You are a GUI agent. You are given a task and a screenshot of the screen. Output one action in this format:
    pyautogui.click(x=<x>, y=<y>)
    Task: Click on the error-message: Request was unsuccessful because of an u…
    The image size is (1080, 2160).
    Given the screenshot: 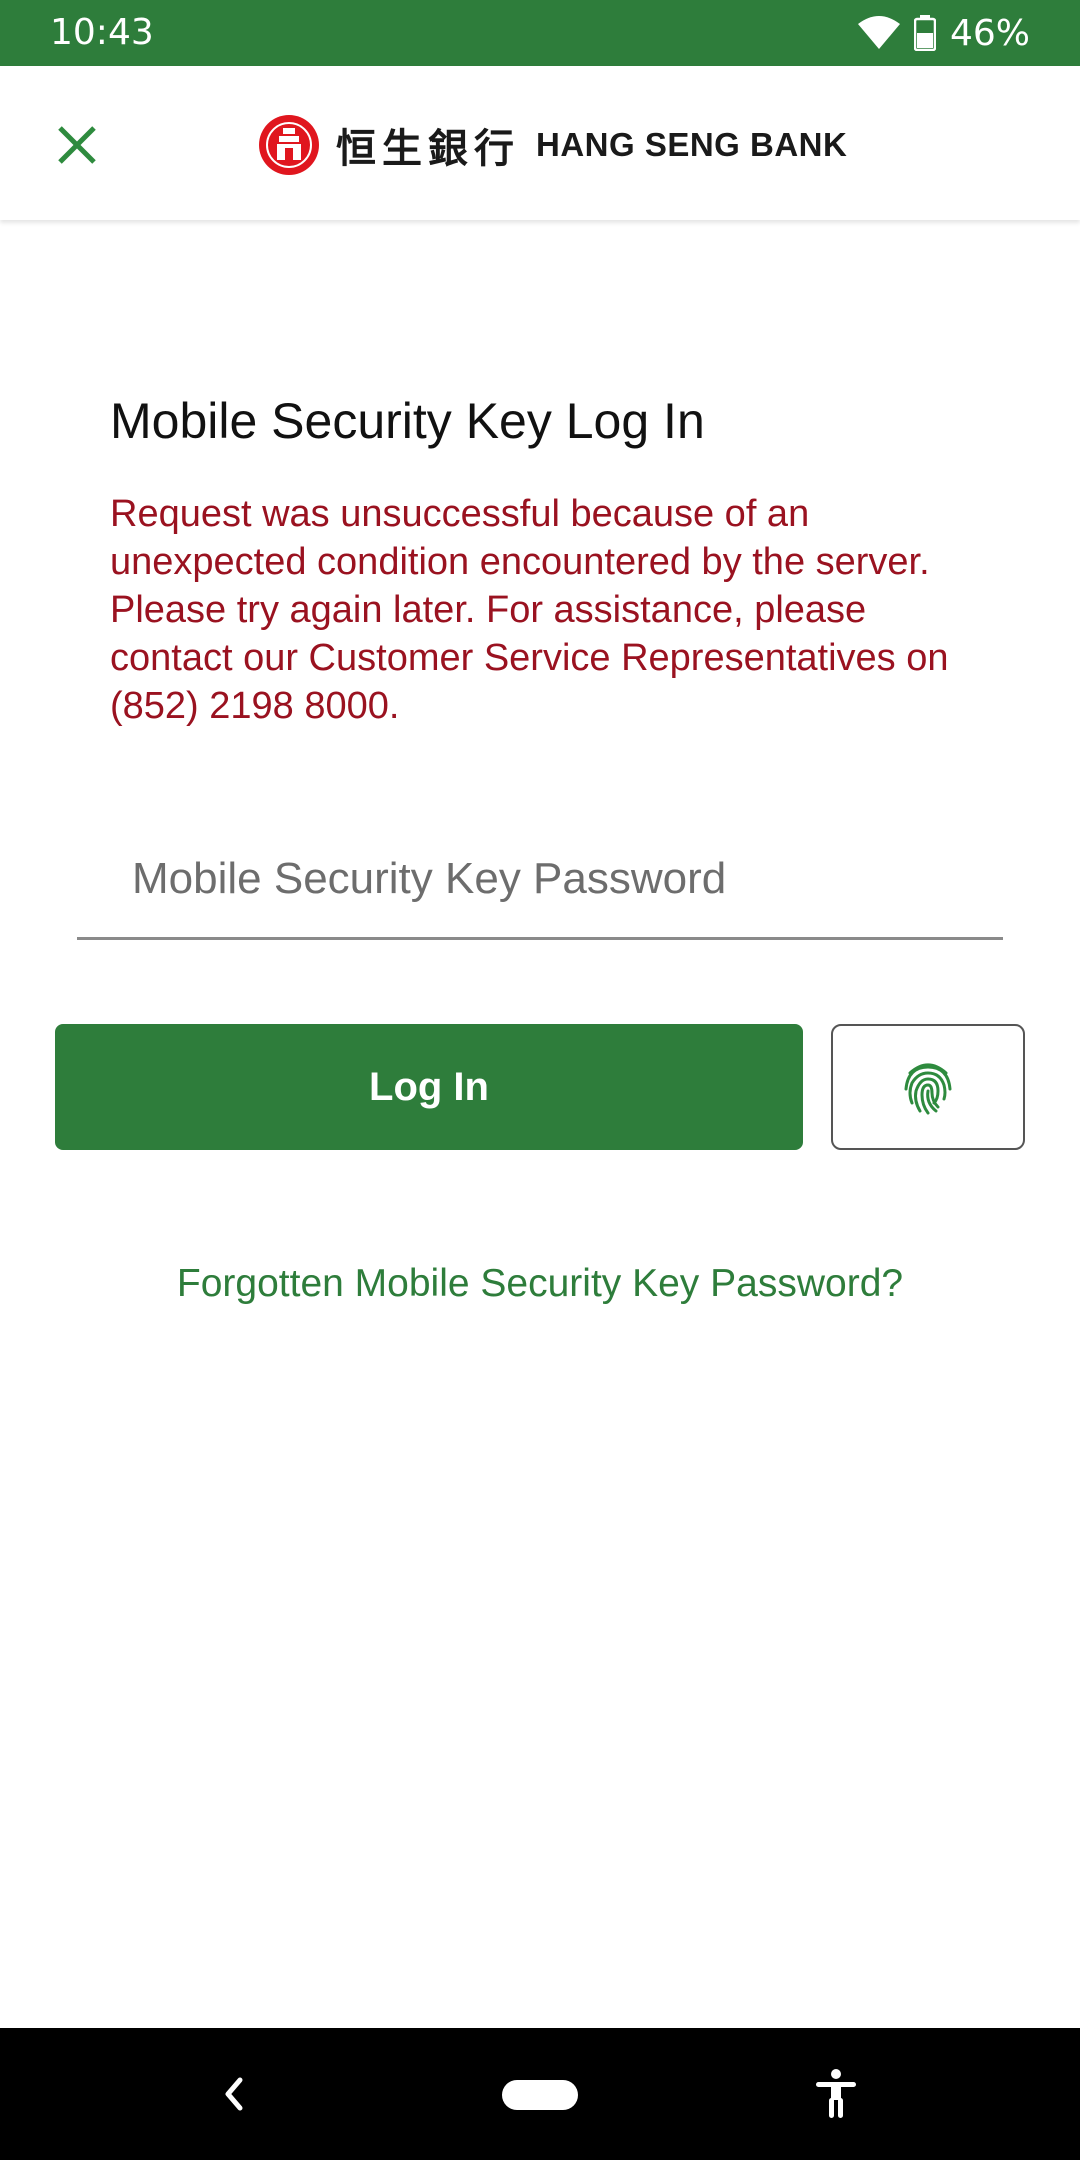 What is the action you would take?
    pyautogui.click(x=529, y=610)
    